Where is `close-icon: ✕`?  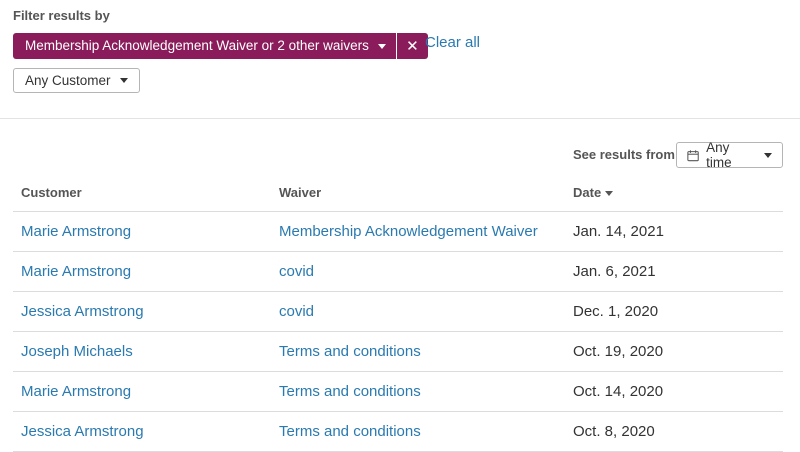 close-icon: ✕ is located at coordinates (412, 46).